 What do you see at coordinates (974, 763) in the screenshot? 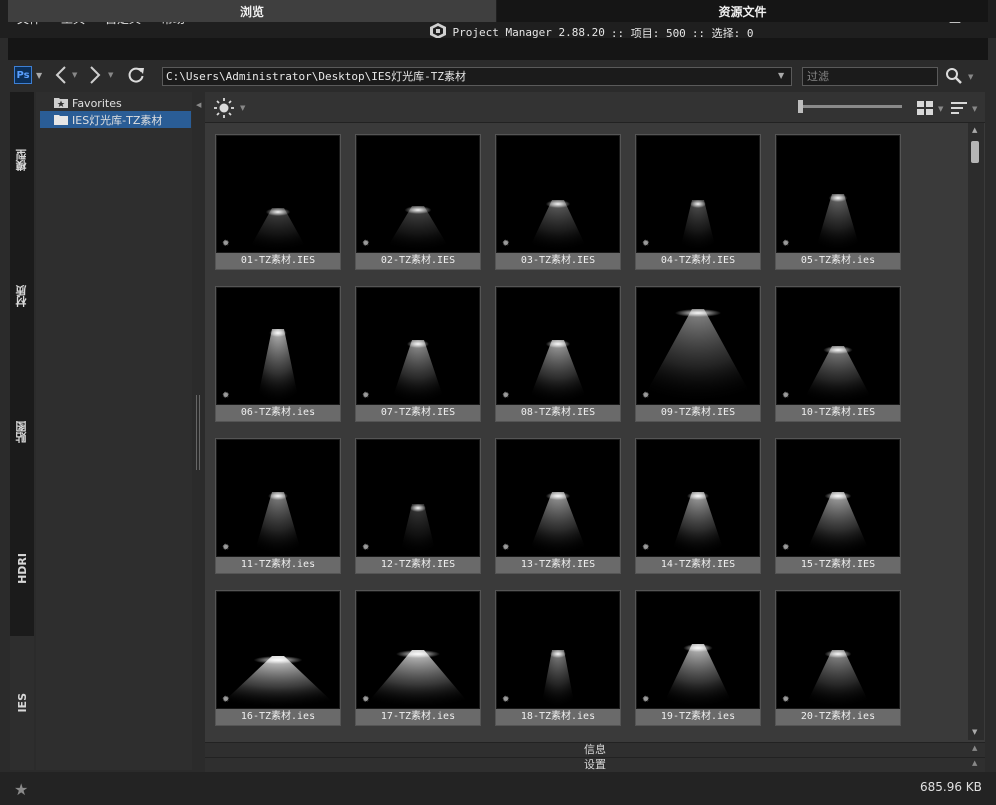
I see `settings-expand-icon: ▲` at bounding box center [974, 763].